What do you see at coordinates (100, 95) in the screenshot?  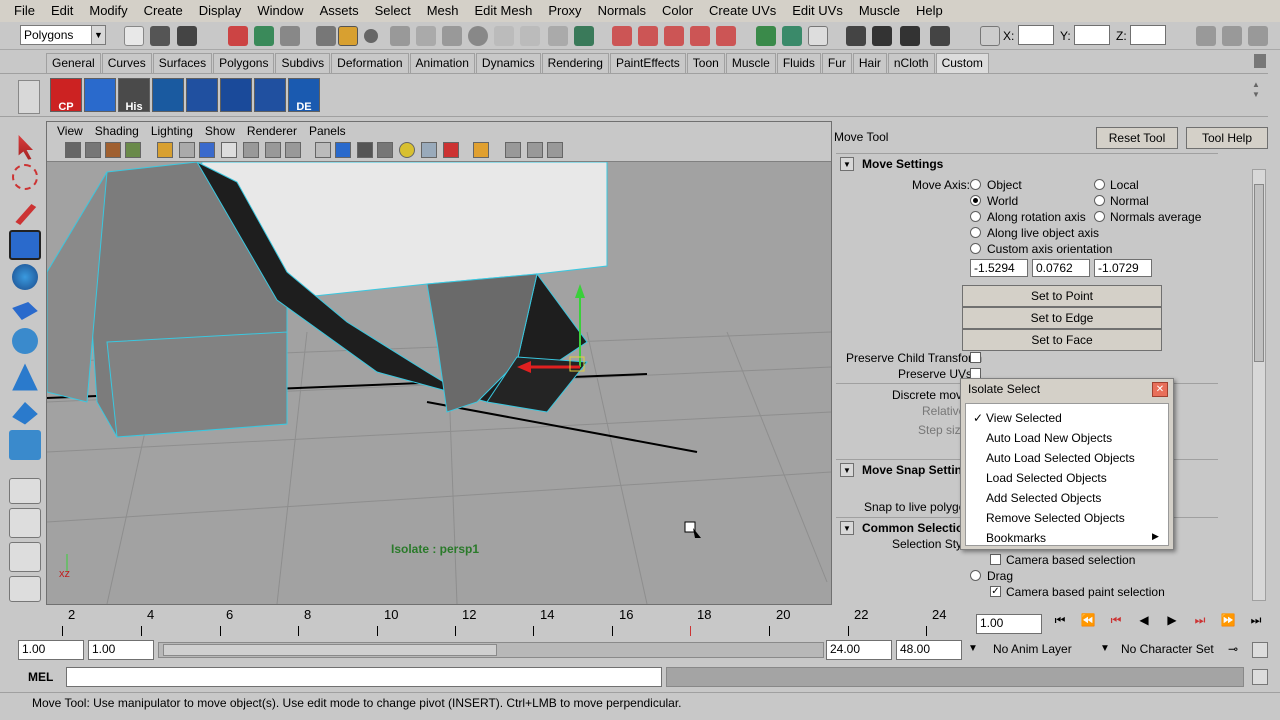 I see `shelf-grid-icon` at bounding box center [100, 95].